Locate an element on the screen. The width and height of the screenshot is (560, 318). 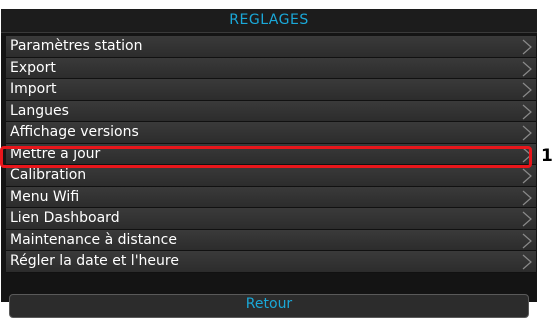
menu-item-label: Calibration is located at coordinates (48, 175).